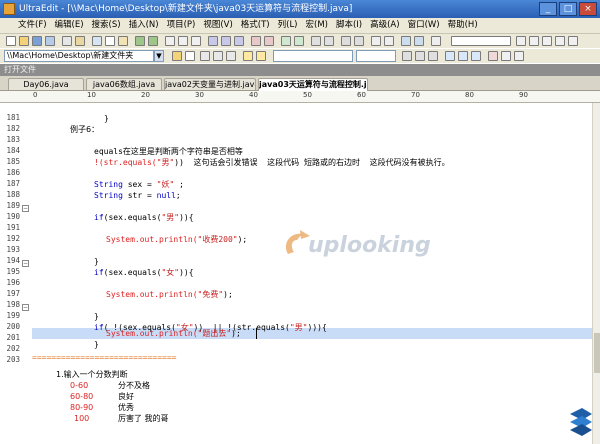 The height and width of the screenshot is (444, 600). What do you see at coordinates (248, 56) in the screenshot?
I see `highlight-icon` at bounding box center [248, 56].